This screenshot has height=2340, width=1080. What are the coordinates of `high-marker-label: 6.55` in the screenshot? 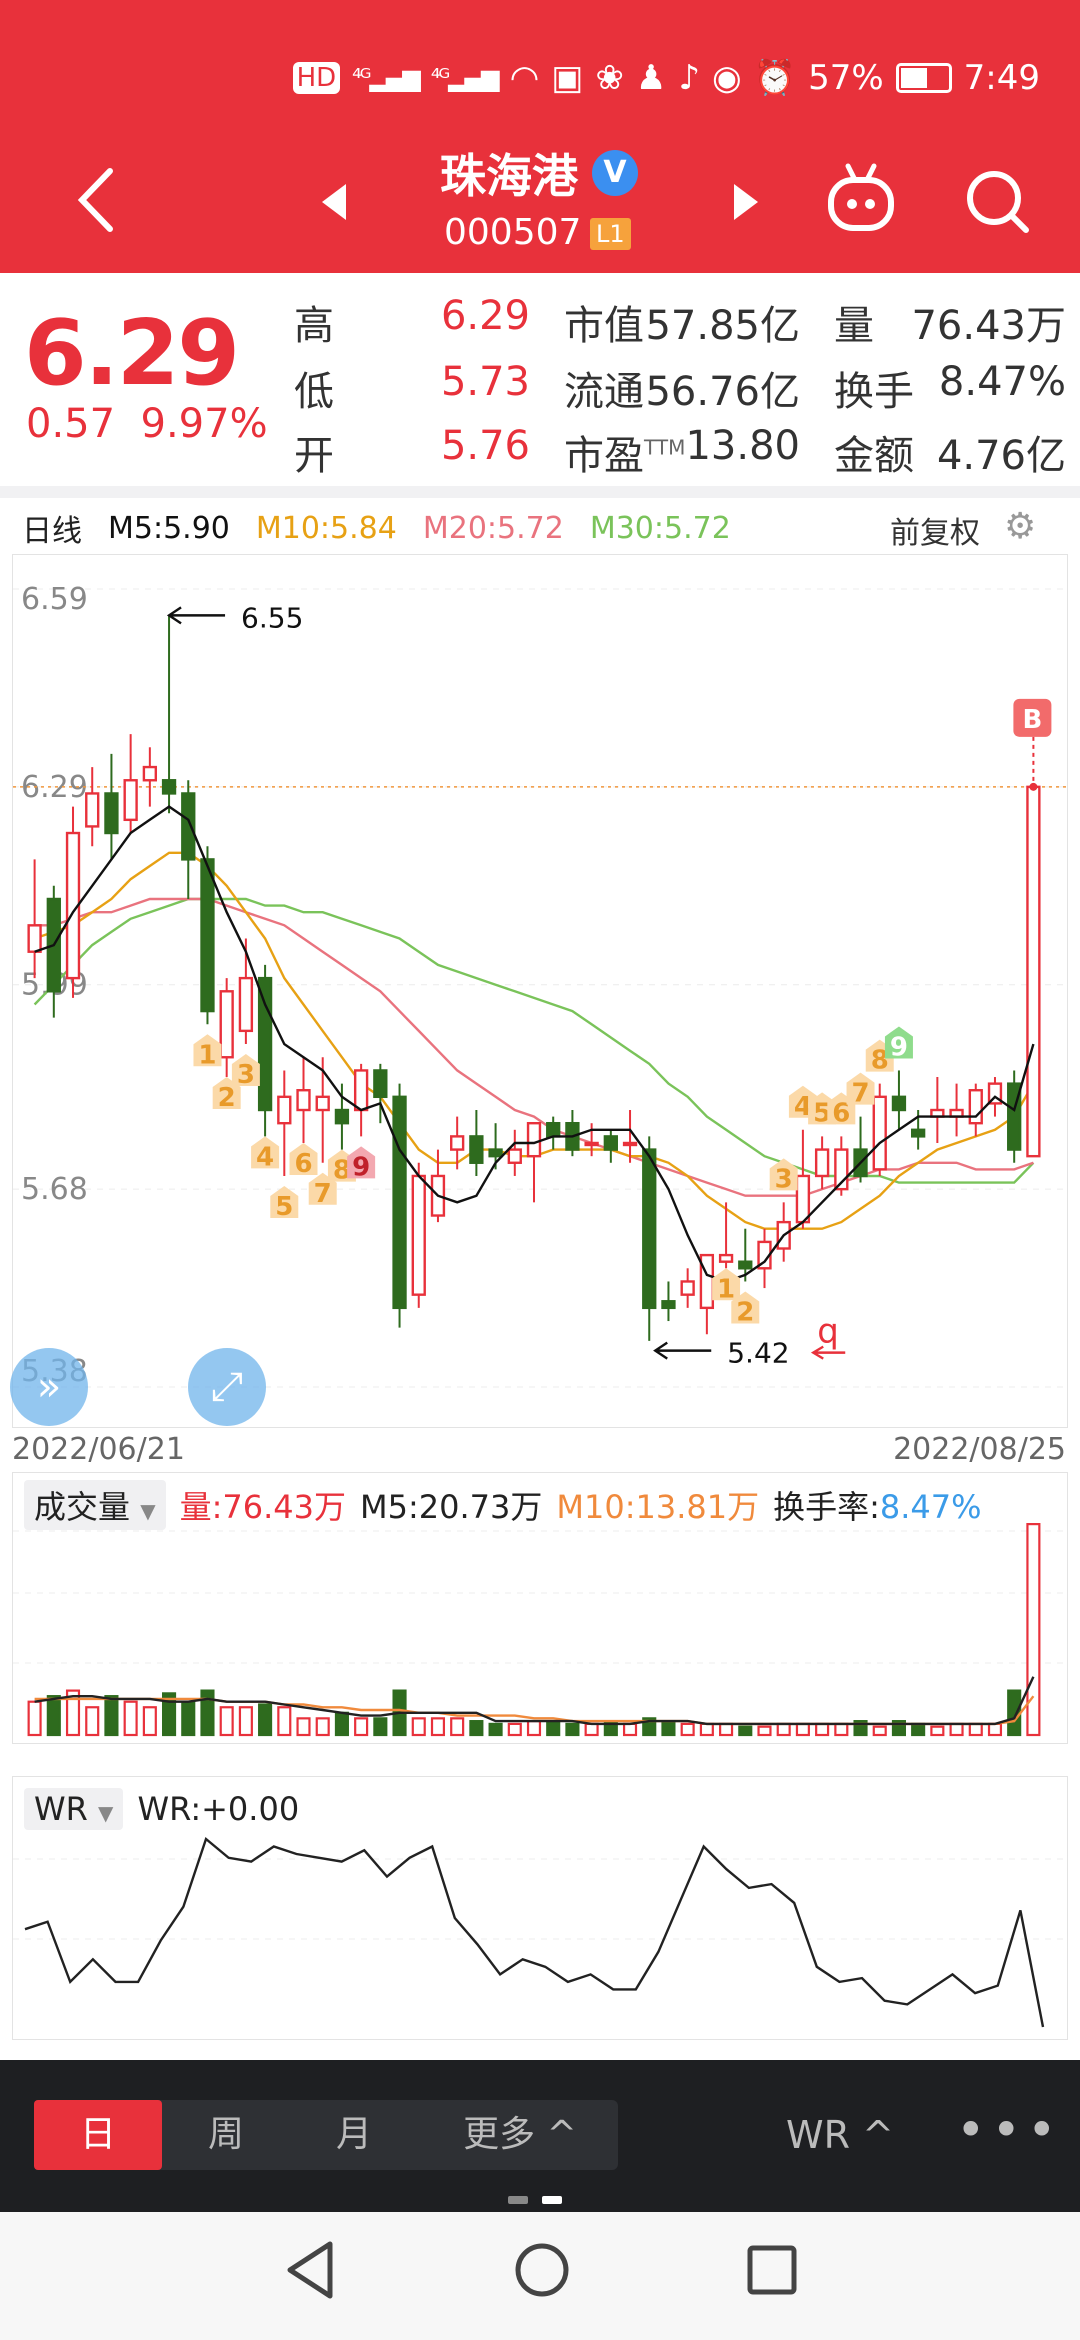 It's located at (272, 617).